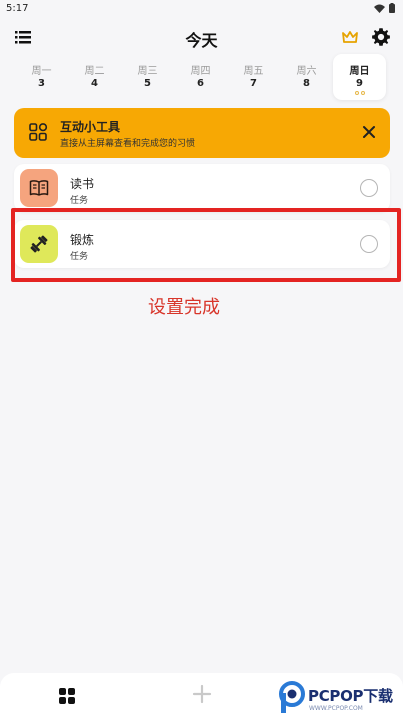  I want to click on gear-icon, so click(381, 37).